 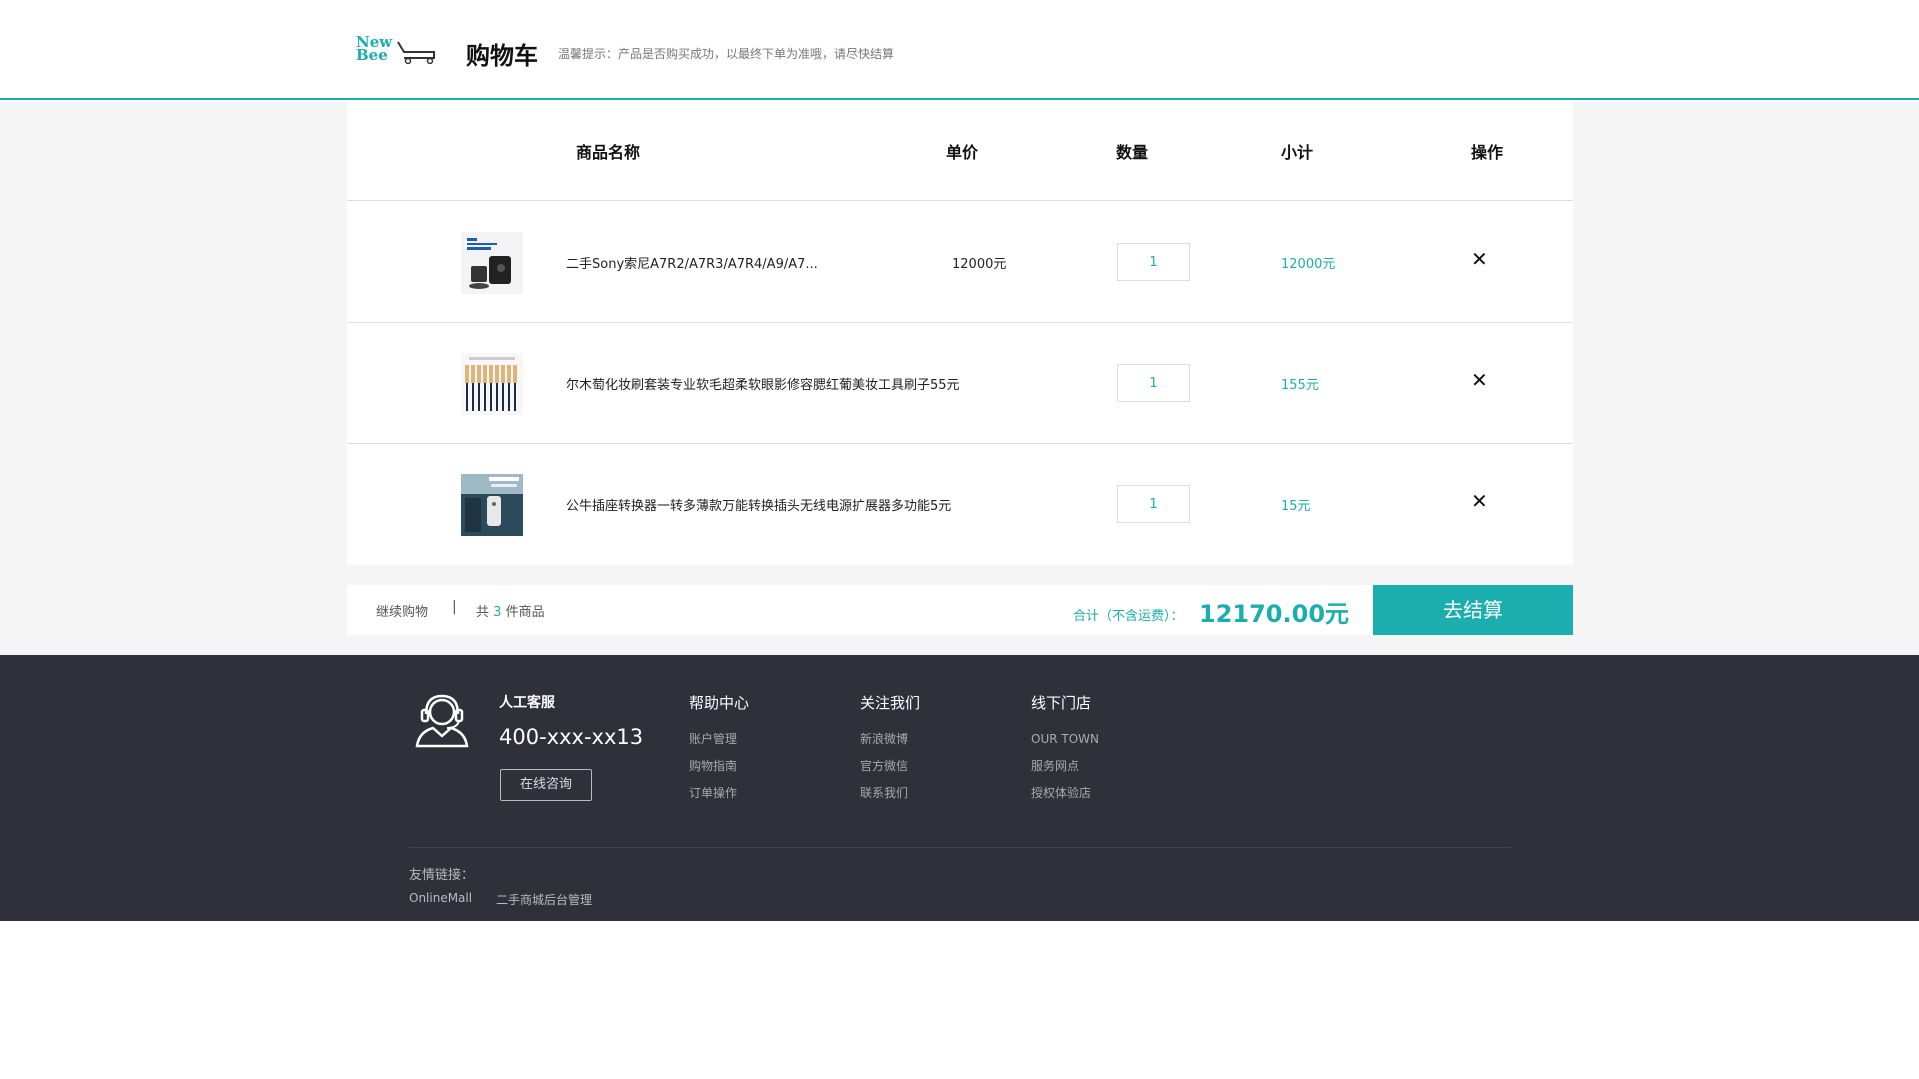 What do you see at coordinates (1473, 610) in the screenshot?
I see `checkout-button: 去结算` at bounding box center [1473, 610].